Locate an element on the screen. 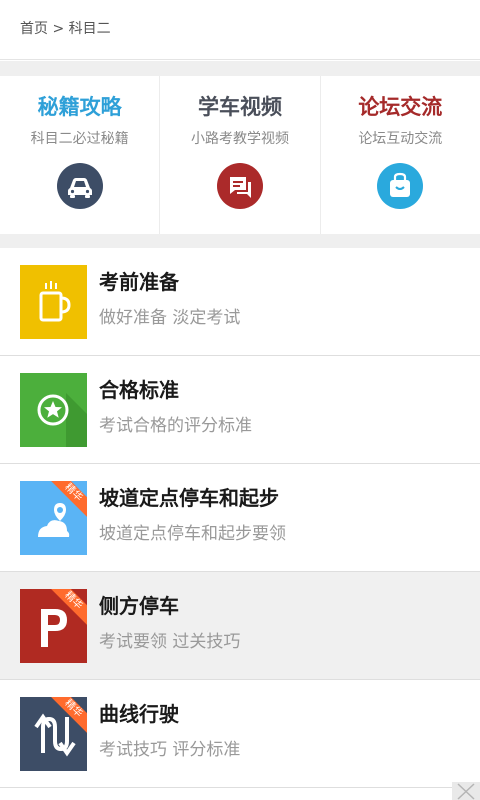 The width and height of the screenshot is (480, 800). curve-arrows-icon: 精华 is located at coordinates (53, 734).